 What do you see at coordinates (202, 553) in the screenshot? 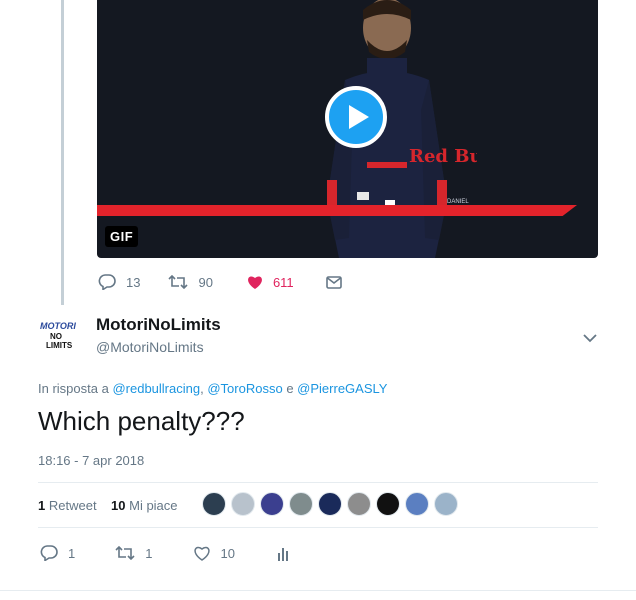
I see `heart-icon` at bounding box center [202, 553].